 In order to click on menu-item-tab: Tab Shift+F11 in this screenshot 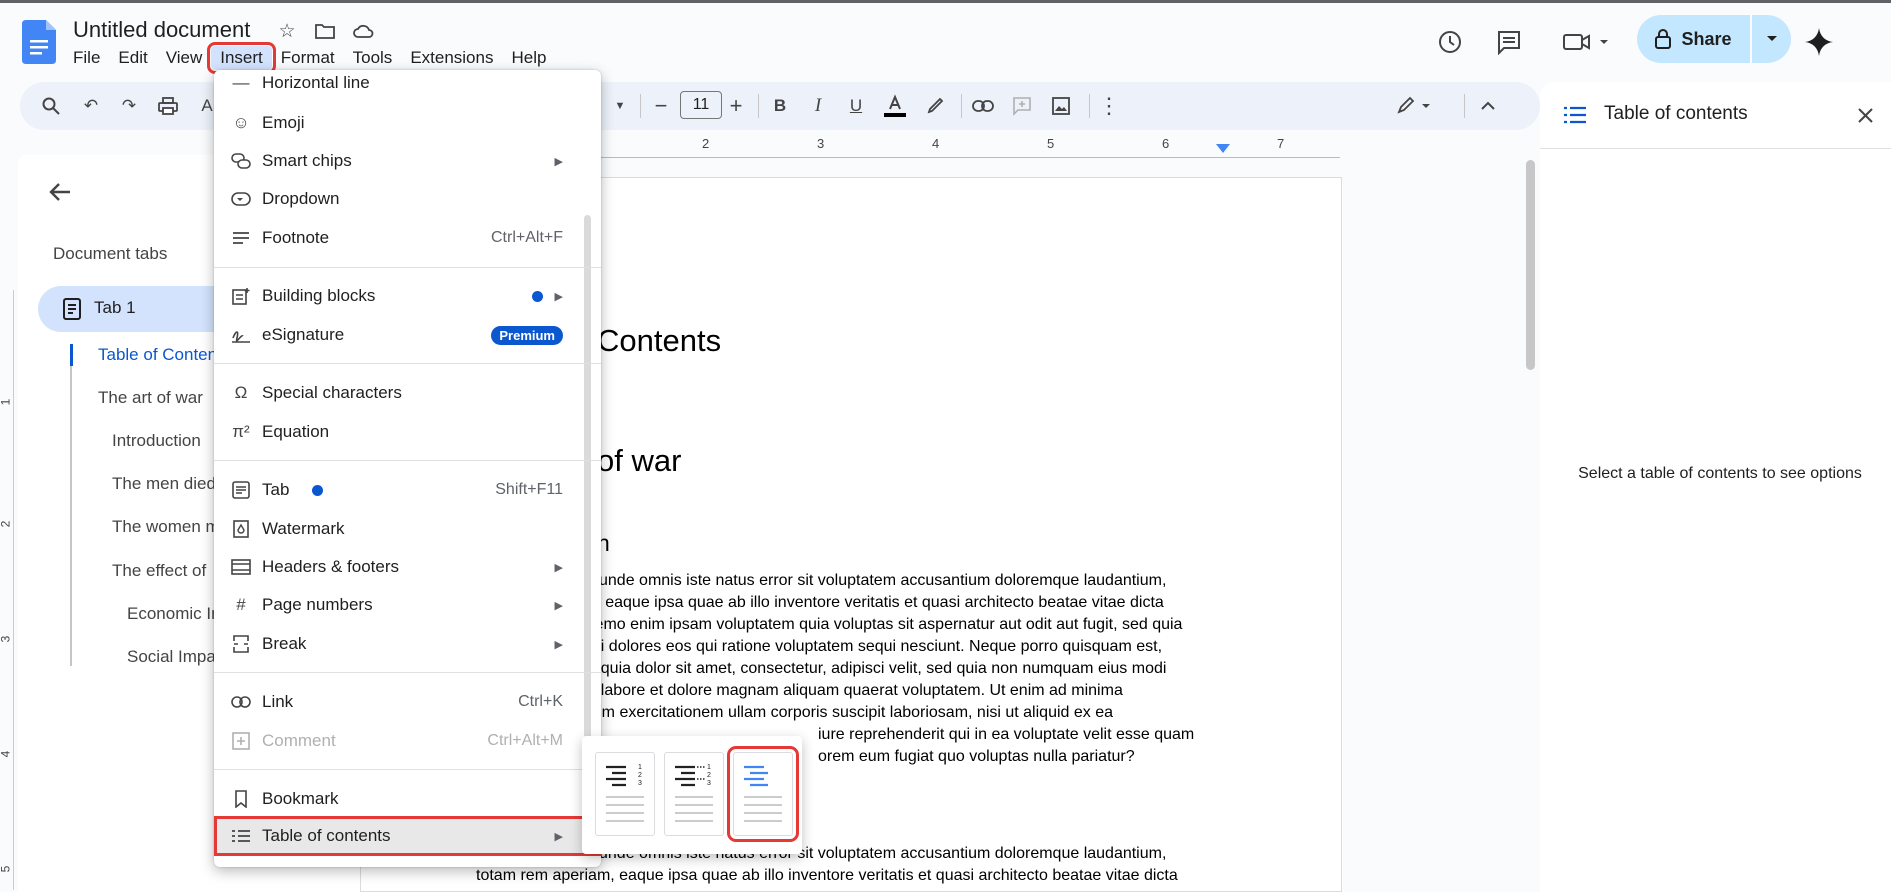, I will do `click(407, 490)`.